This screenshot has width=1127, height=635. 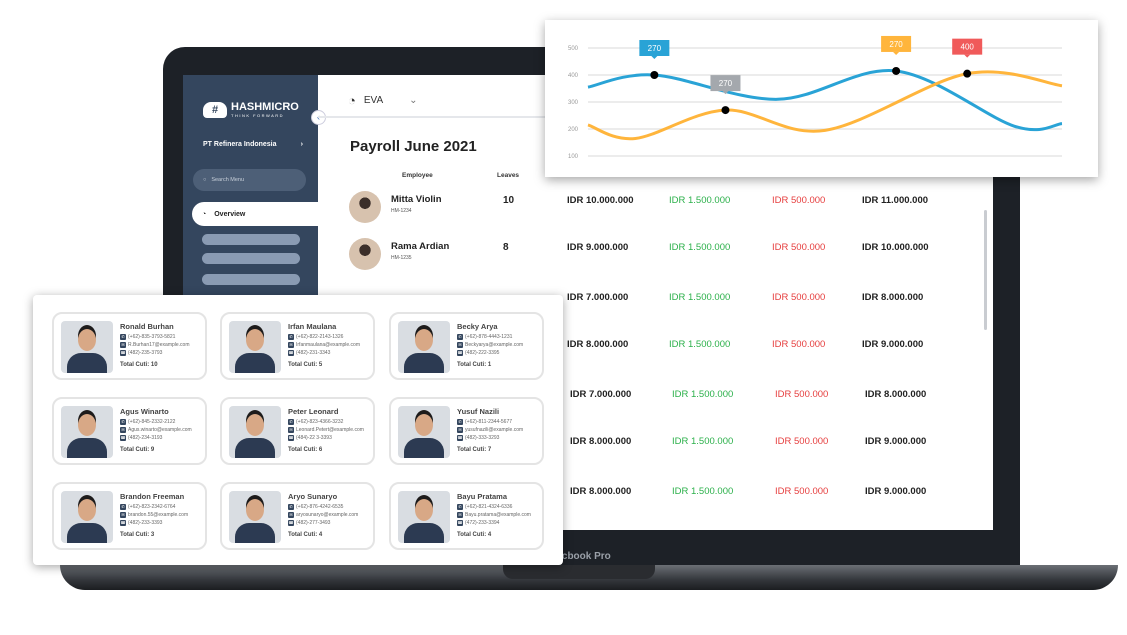 What do you see at coordinates (654, 57) in the screenshot?
I see `data-label-pointer` at bounding box center [654, 57].